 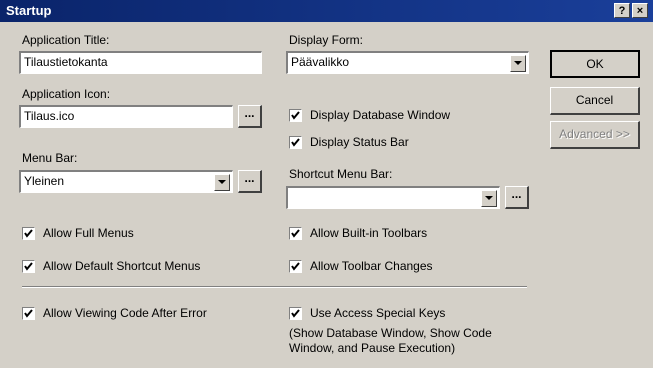 I want to click on ok-button: OK, so click(x=595, y=64).